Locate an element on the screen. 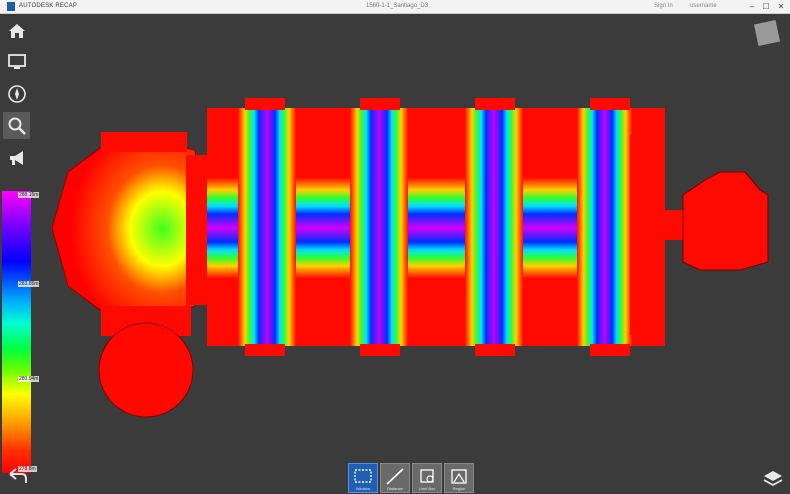  display-settings-button is located at coordinates (16, 61).